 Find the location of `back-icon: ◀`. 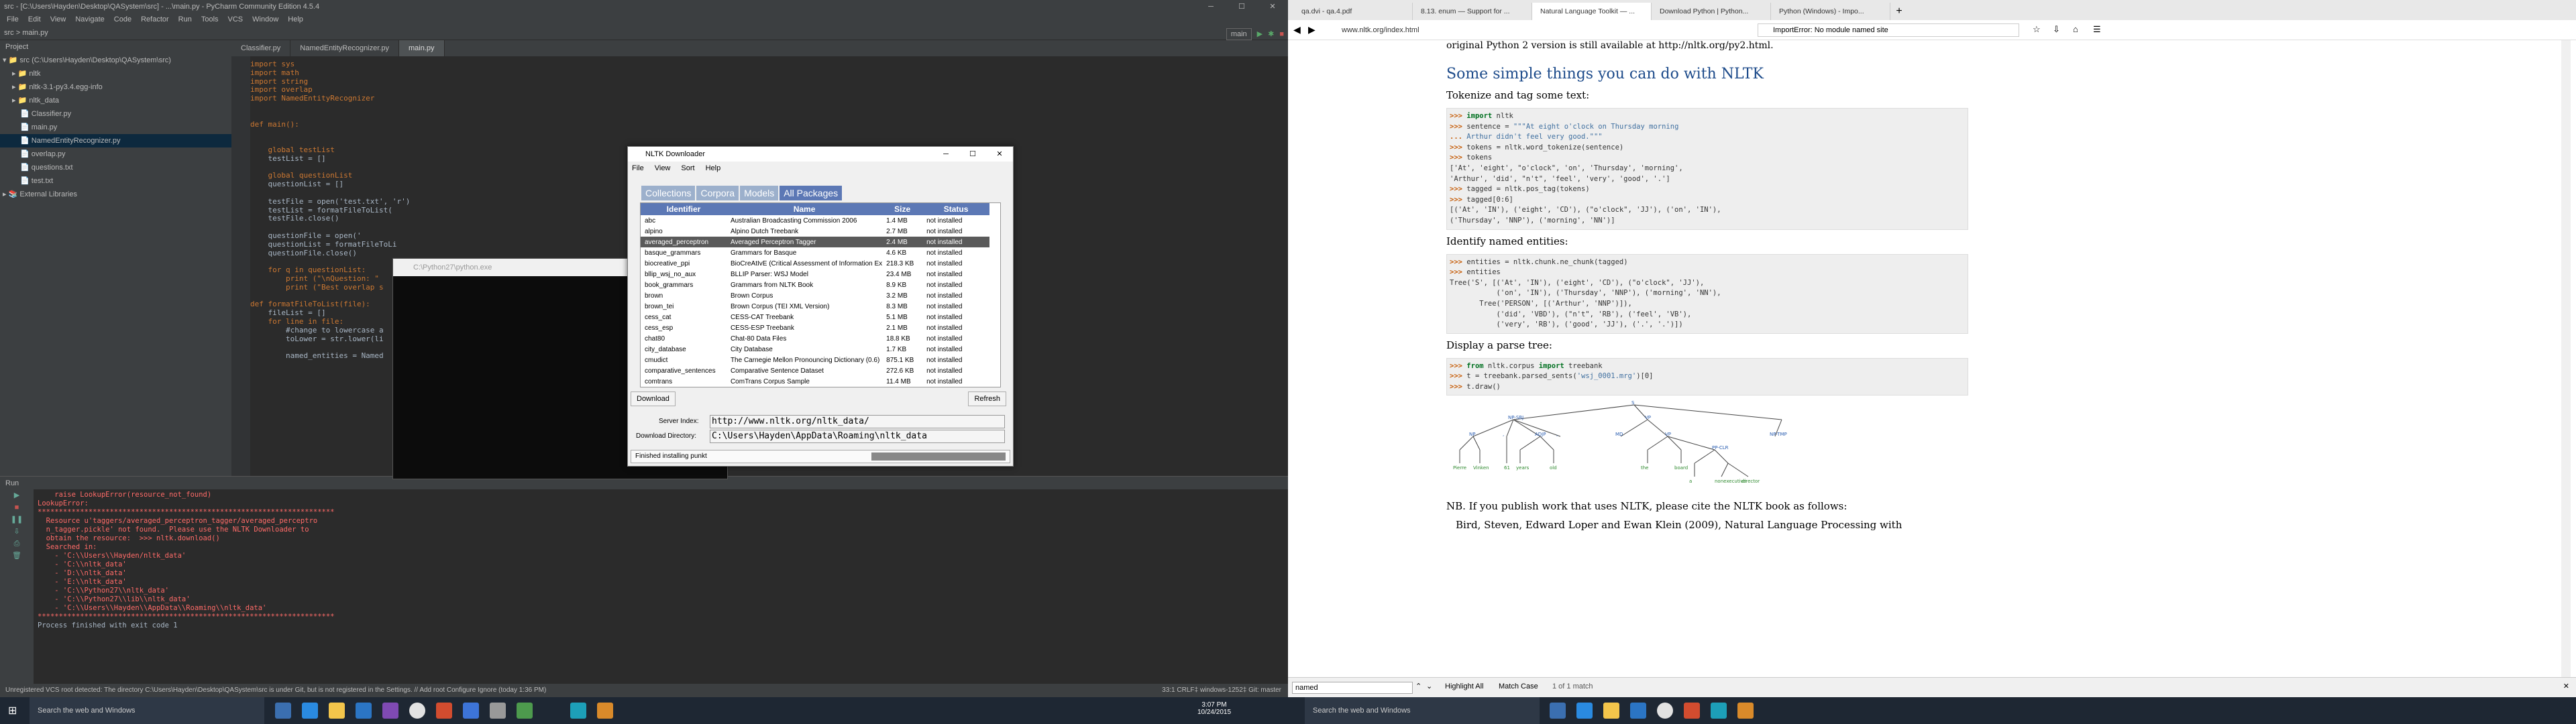

back-icon: ◀ is located at coordinates (1297, 30).